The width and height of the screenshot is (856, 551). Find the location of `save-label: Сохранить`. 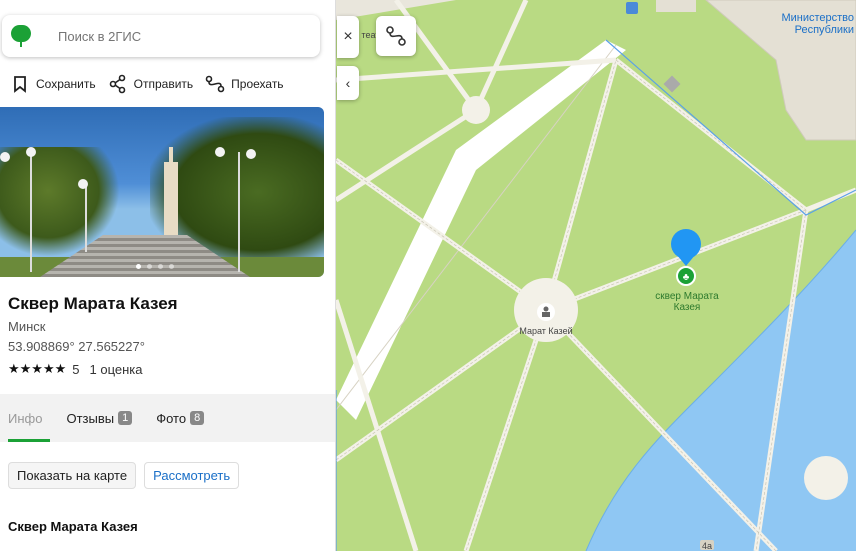

save-label: Сохранить is located at coordinates (66, 84).